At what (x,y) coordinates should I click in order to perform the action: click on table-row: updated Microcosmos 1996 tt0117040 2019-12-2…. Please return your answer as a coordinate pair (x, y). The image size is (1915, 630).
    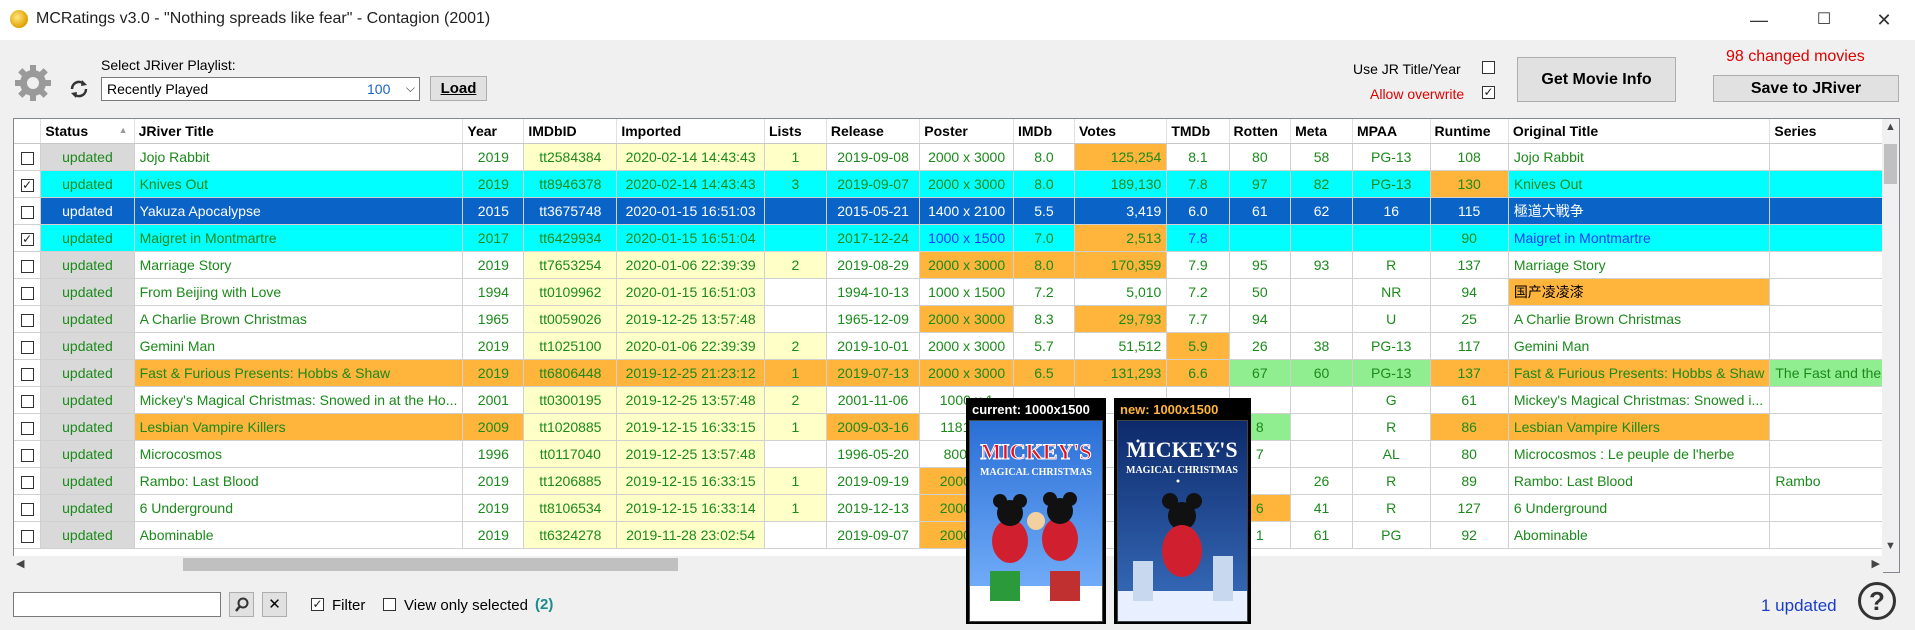
    Looking at the image, I should click on (956, 454).